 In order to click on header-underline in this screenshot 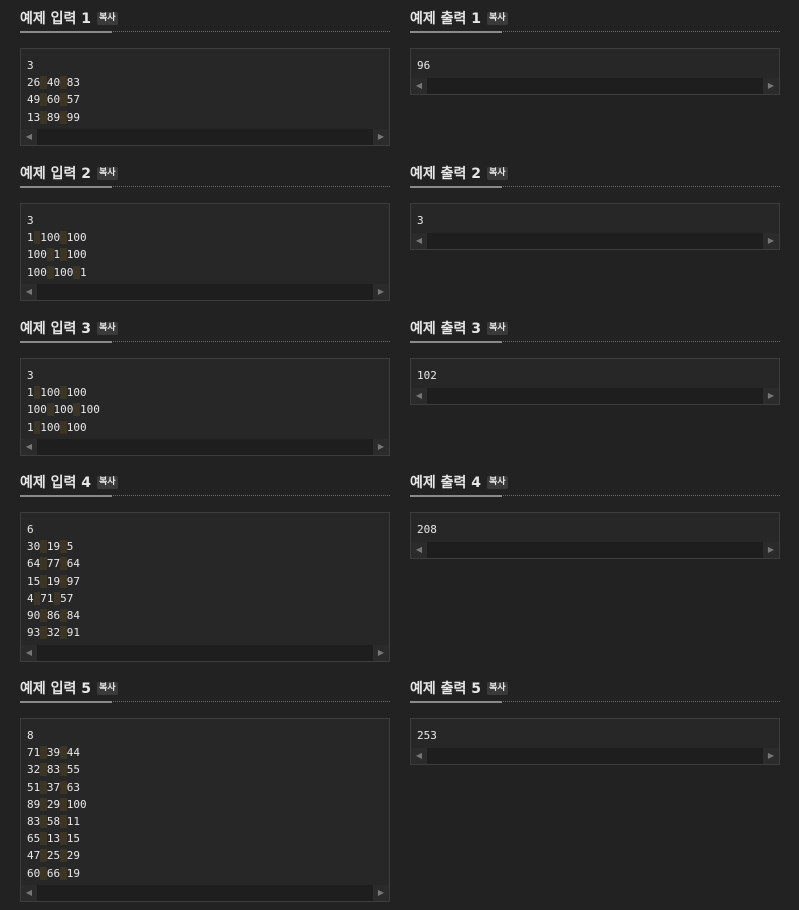, I will do `click(456, 32)`.